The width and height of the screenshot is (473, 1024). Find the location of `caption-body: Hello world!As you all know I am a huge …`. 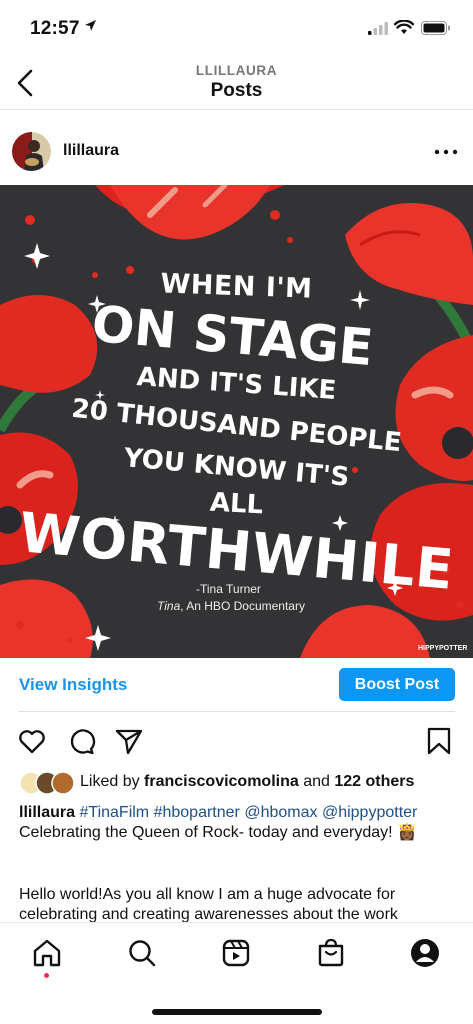

caption-body: Hello world!As you all know I am a huge … is located at coordinates (208, 904).